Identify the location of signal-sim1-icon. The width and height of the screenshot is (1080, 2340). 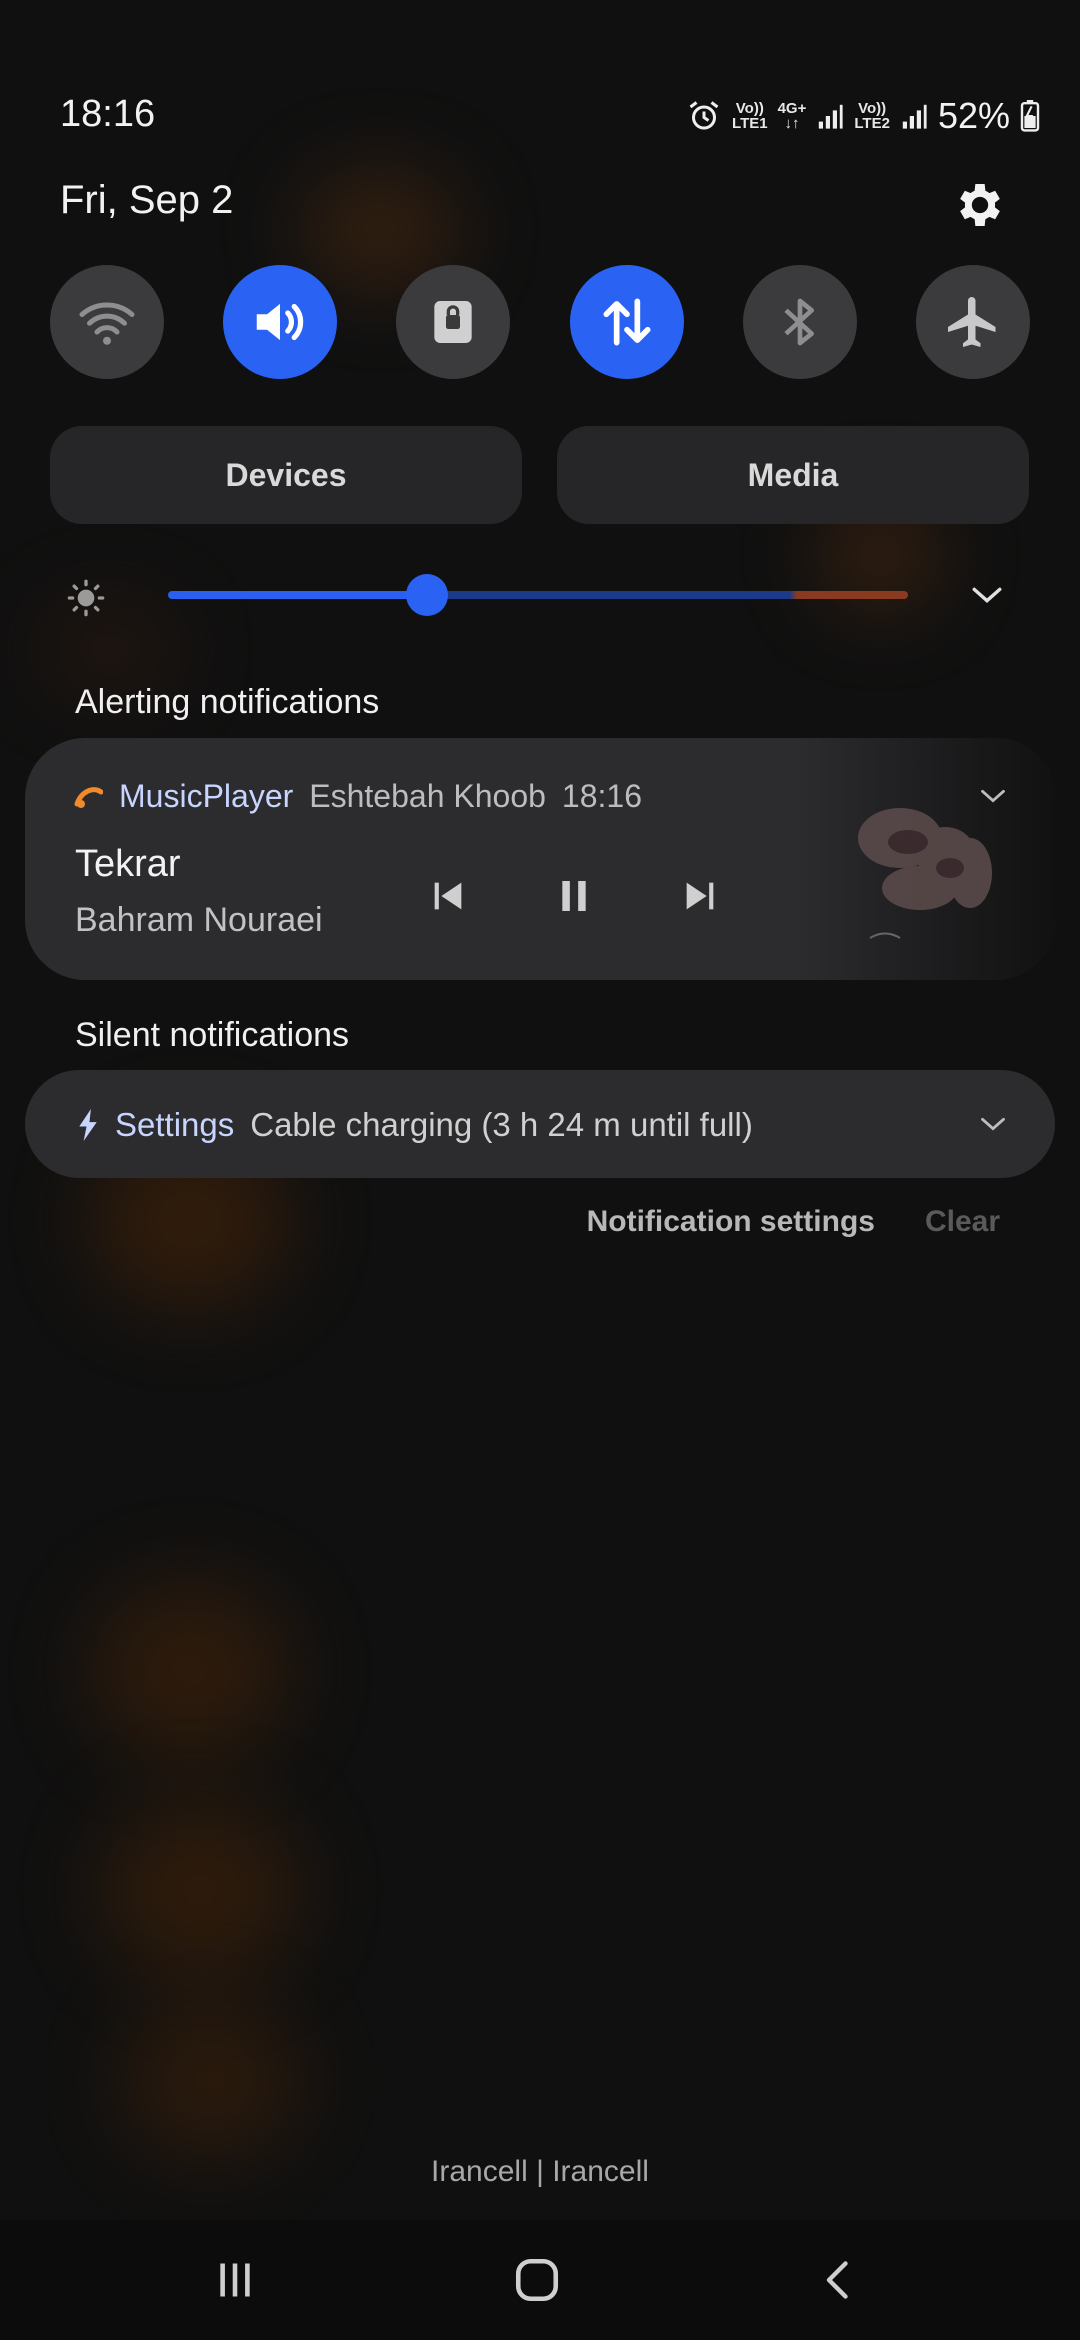
(831, 116).